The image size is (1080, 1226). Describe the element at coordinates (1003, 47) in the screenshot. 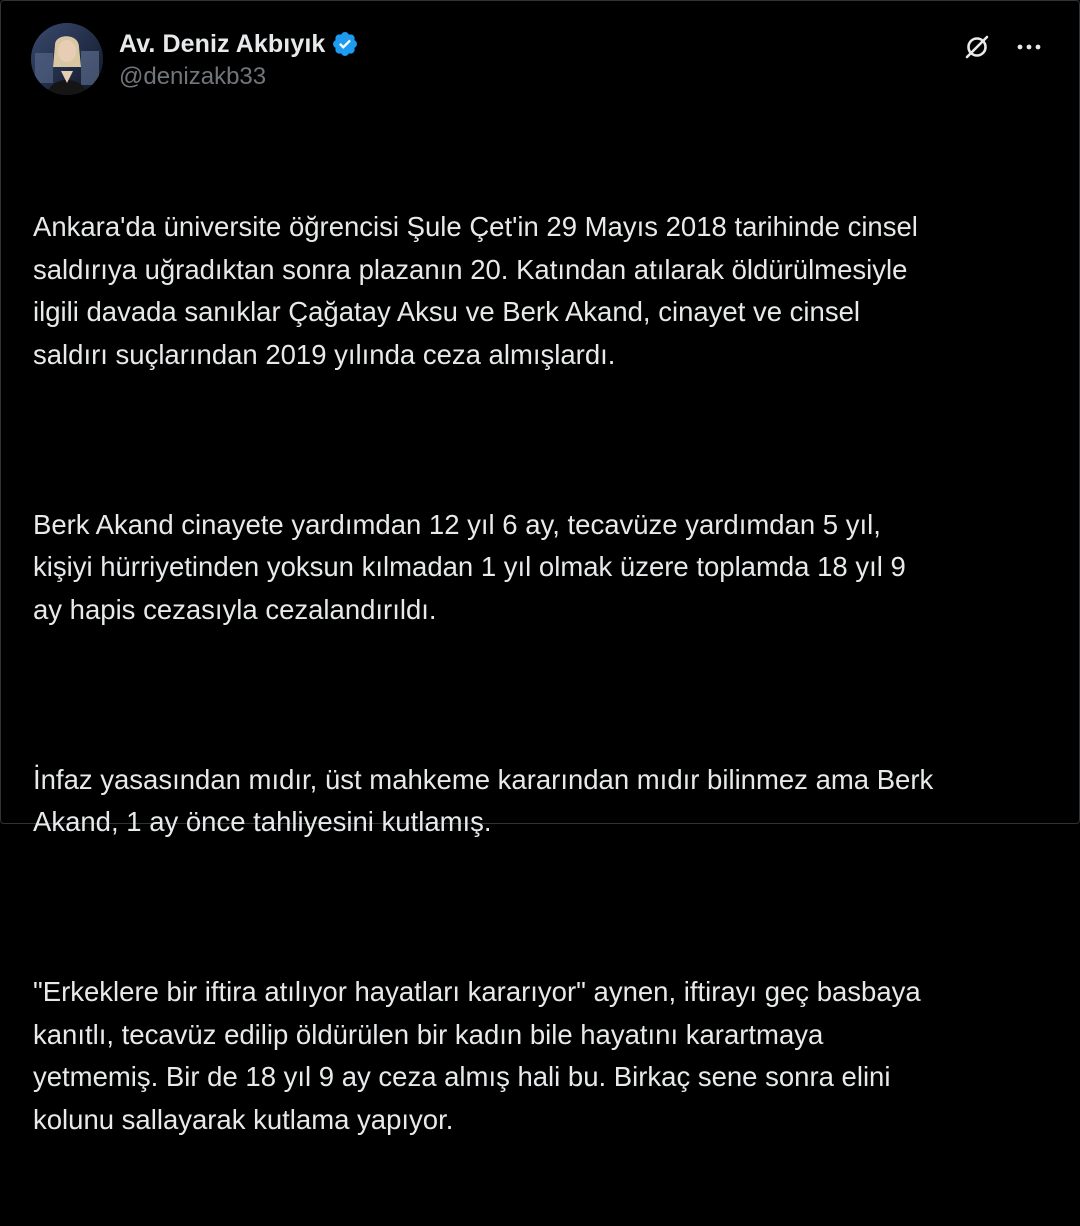

I see `header-actions` at that location.